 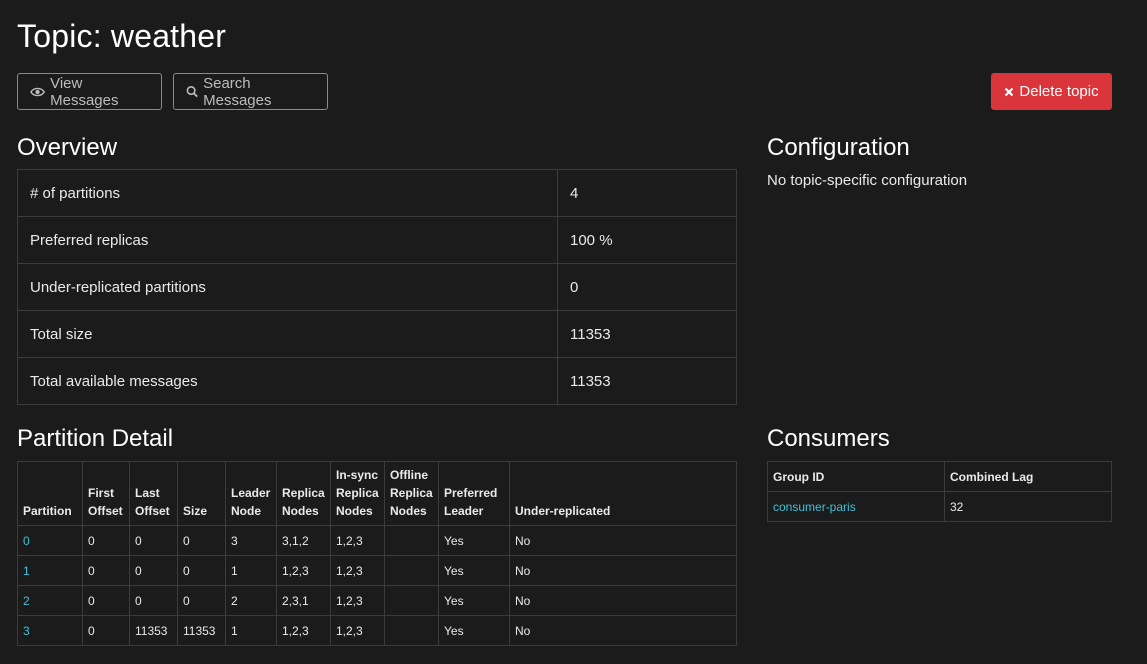 I want to click on partition-link: 0, so click(x=26, y=541).